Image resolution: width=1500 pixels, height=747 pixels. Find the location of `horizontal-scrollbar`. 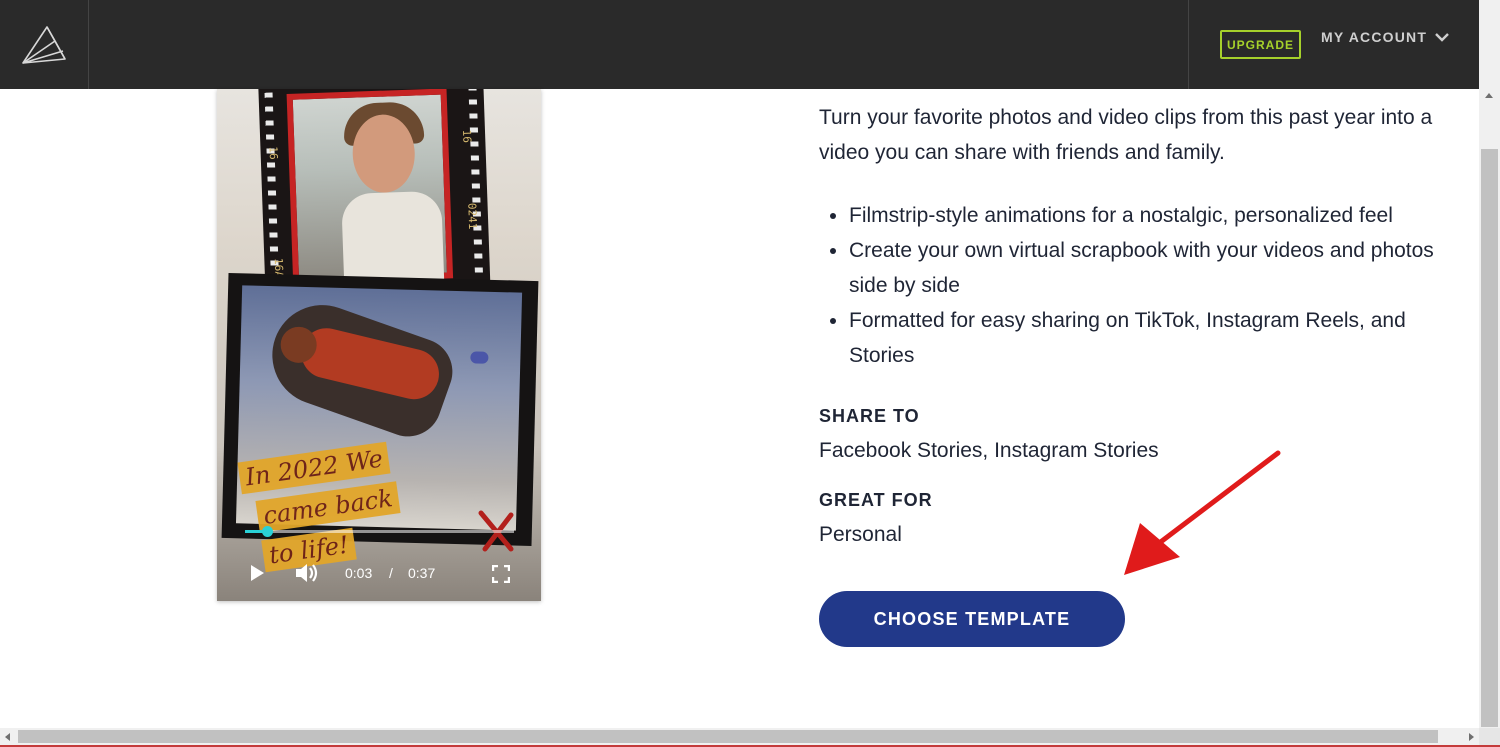

horizontal-scrollbar is located at coordinates (739, 736).